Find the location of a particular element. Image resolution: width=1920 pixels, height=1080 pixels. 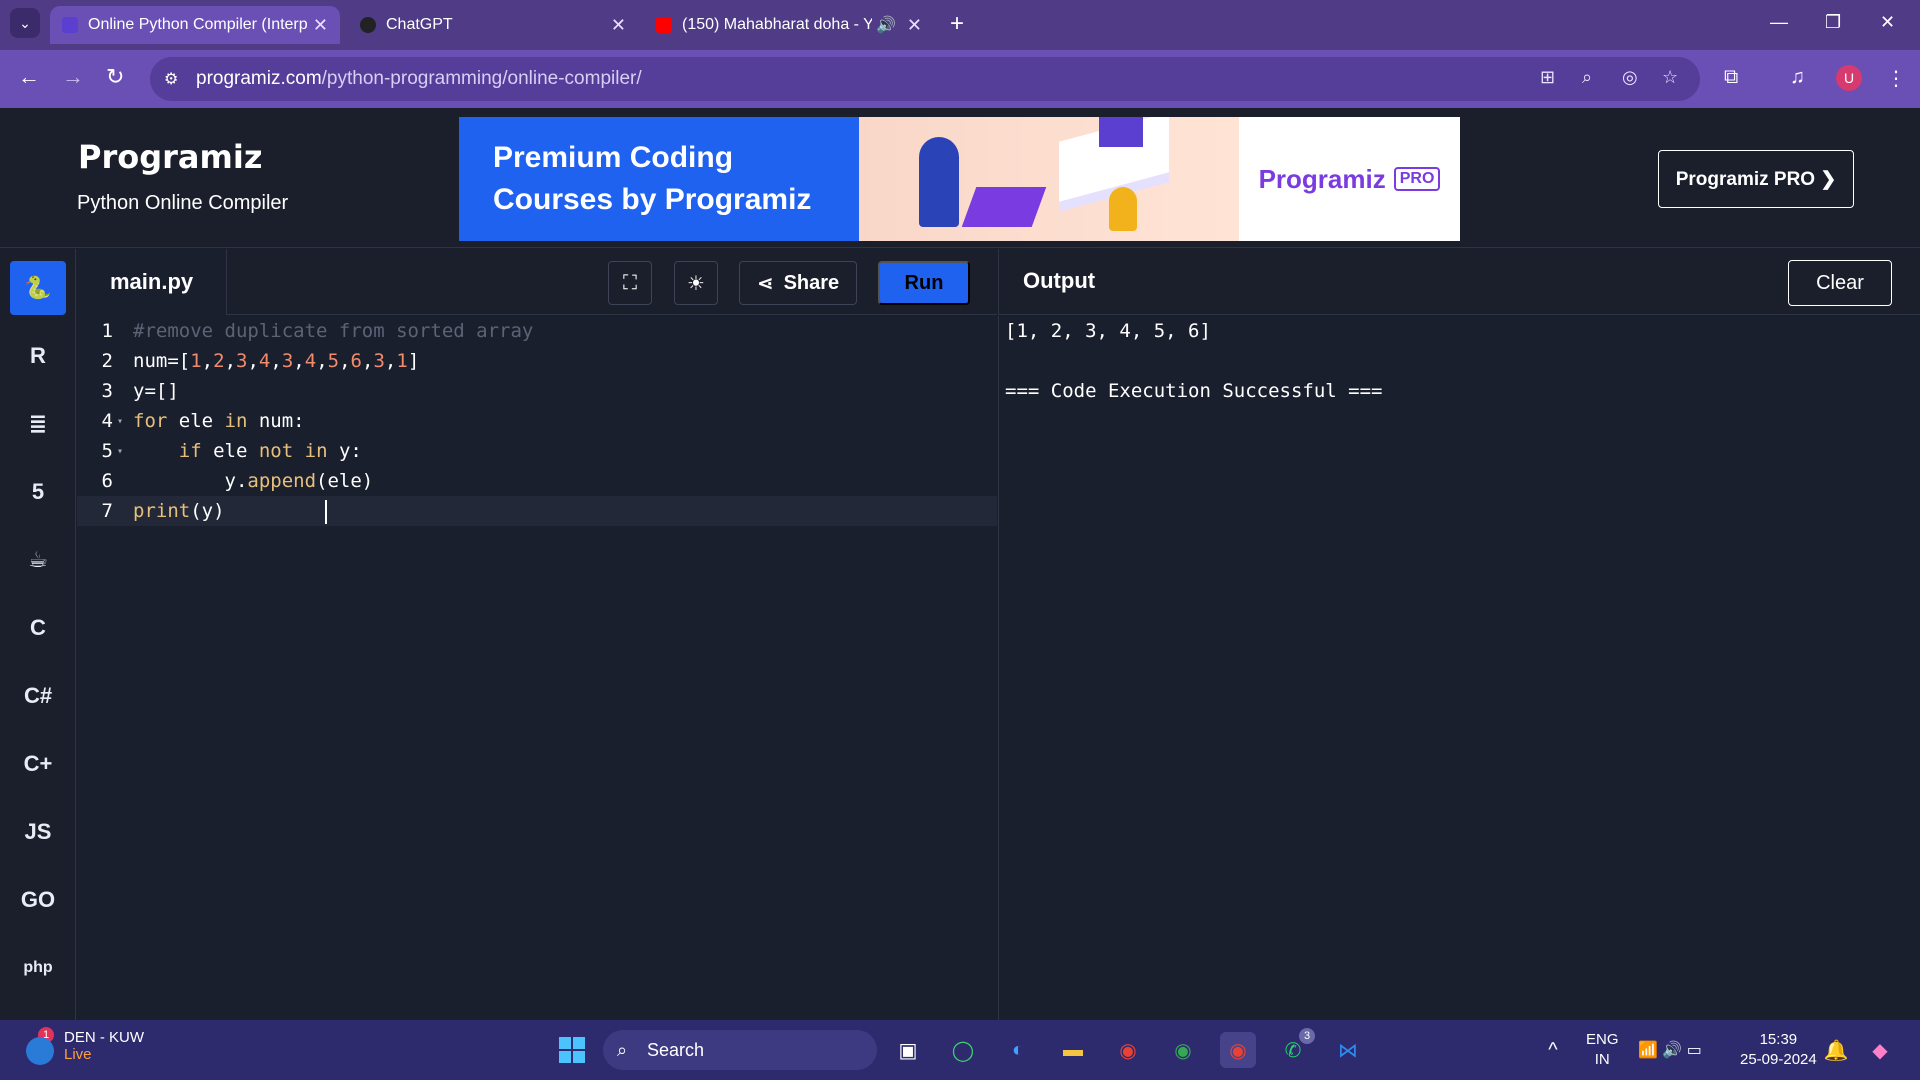

code-line: 6 y.append(ele) is located at coordinates (237, 481).